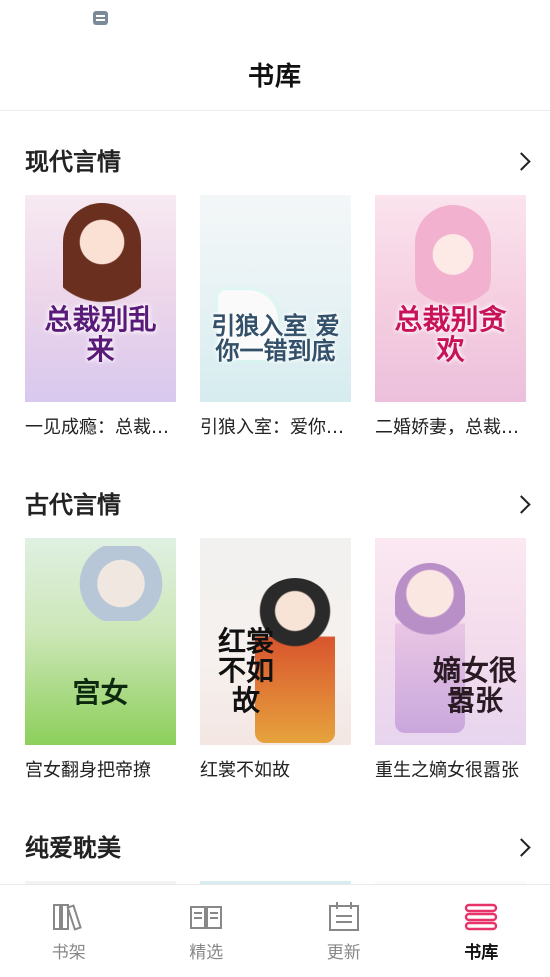 The width and height of the screenshot is (550, 977). I want to click on book-cover: 总裁别贪欢, so click(450, 298).